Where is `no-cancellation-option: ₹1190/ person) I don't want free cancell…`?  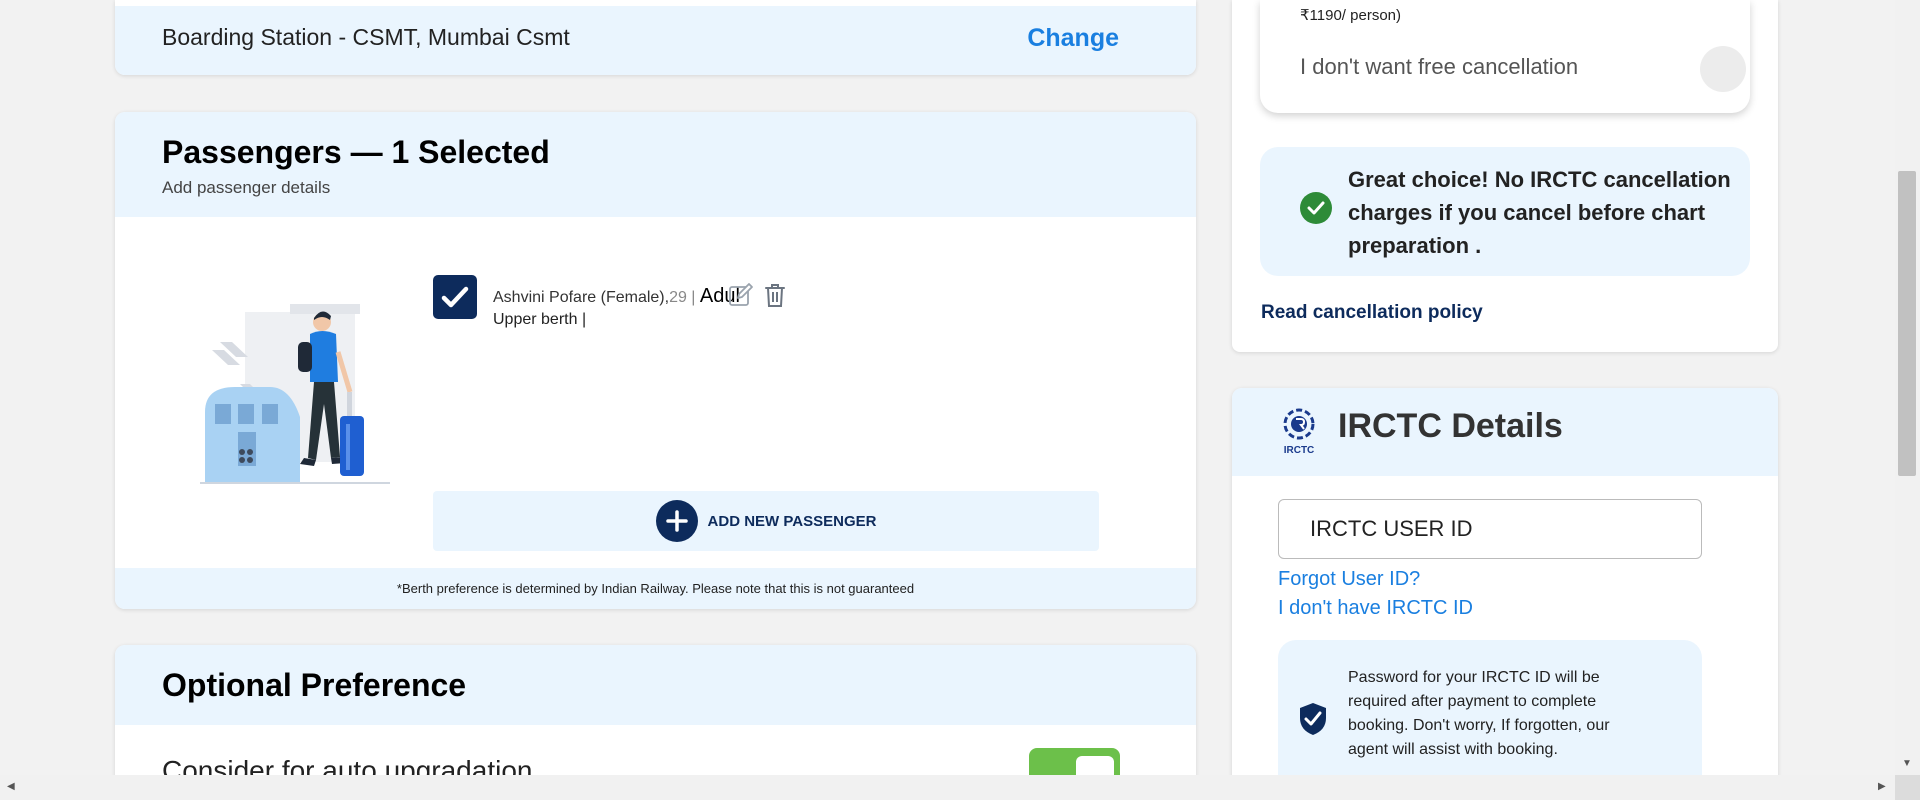
no-cancellation-option: ₹1190/ person) I don't want free cancell… is located at coordinates (1505, 56).